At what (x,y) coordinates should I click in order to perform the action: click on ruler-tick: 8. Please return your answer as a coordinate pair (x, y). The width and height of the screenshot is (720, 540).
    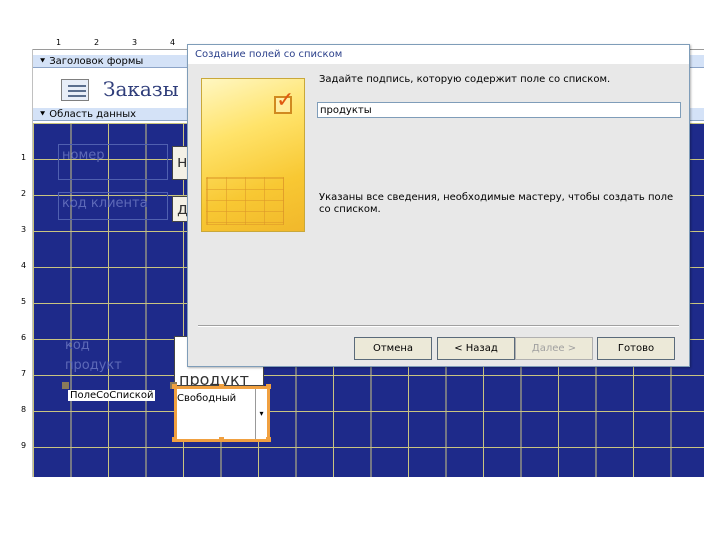
    Looking at the image, I should click on (24, 409).